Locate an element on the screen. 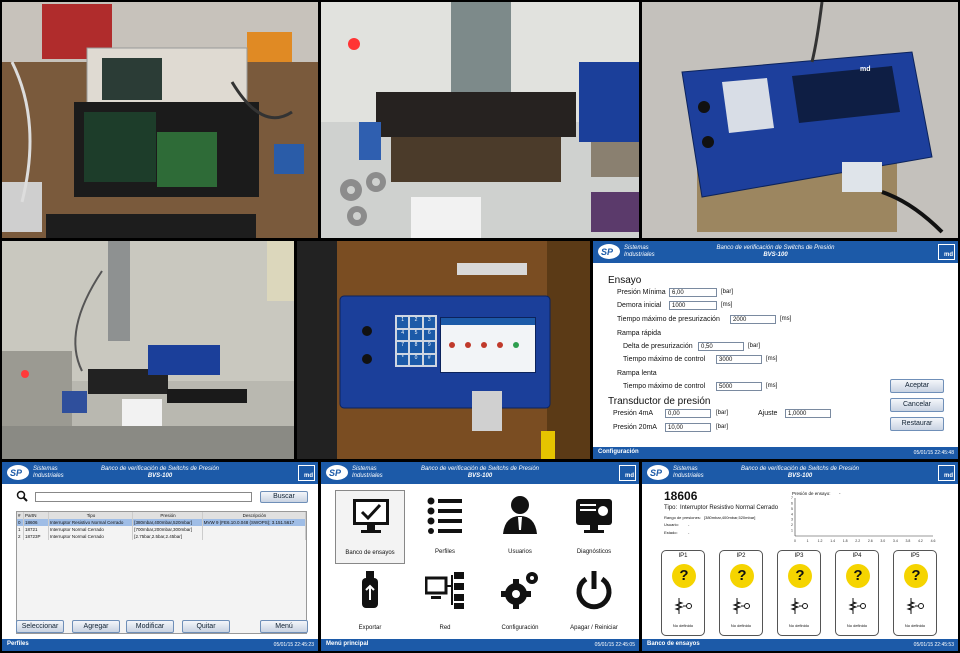 The height and width of the screenshot is (653, 960). timestamp: 05/01/15 22:45:53 is located at coordinates (933, 645).